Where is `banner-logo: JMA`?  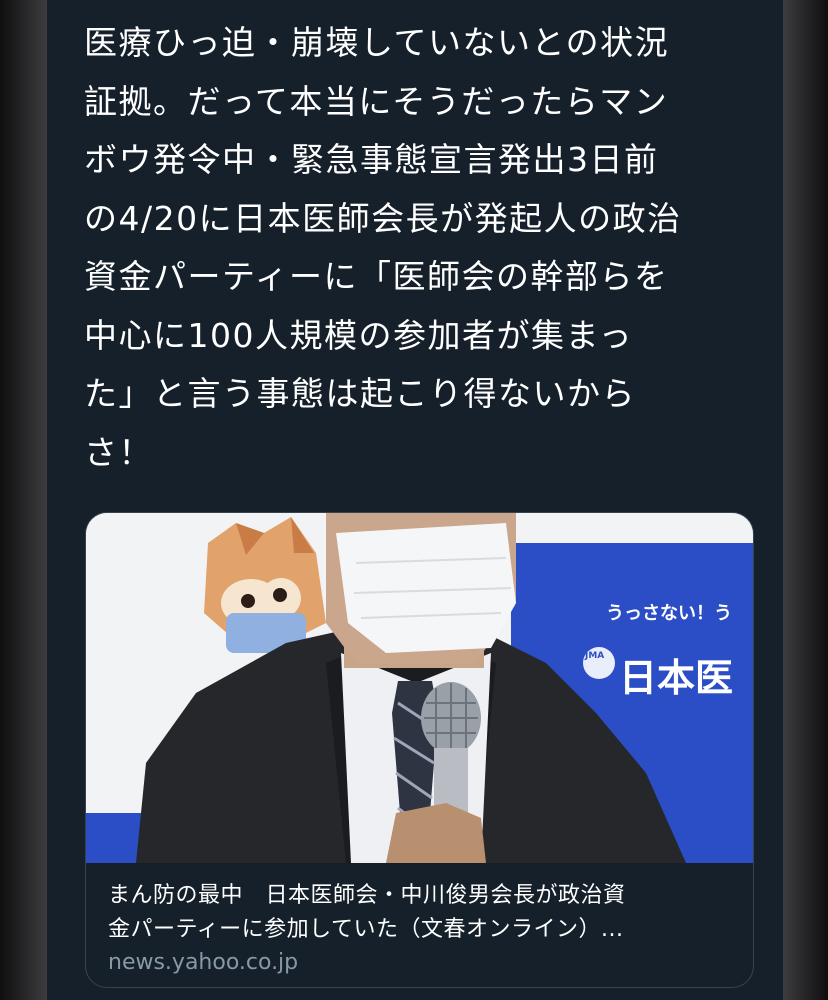
banner-logo: JMA is located at coordinates (594, 656).